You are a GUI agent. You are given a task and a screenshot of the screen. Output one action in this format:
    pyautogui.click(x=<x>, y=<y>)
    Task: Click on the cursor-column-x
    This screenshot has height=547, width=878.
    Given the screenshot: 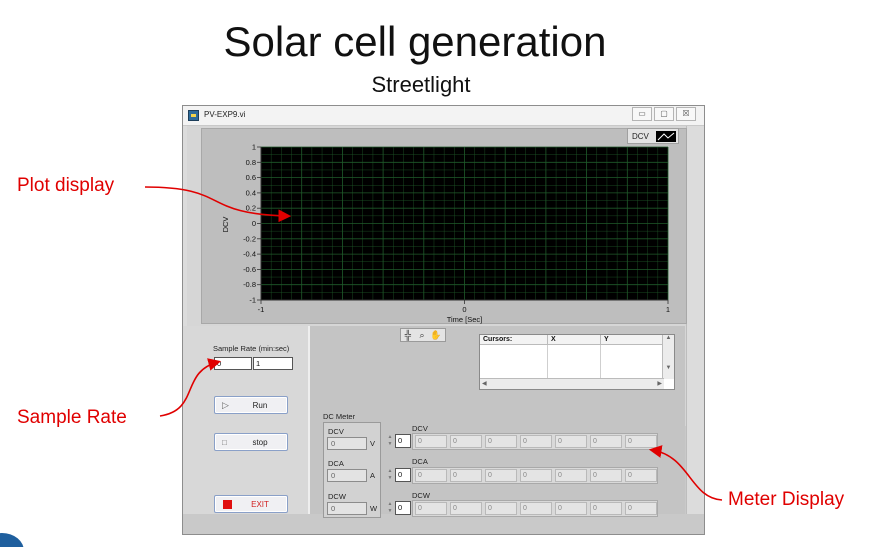 What is the action you would take?
    pyautogui.click(x=574, y=362)
    